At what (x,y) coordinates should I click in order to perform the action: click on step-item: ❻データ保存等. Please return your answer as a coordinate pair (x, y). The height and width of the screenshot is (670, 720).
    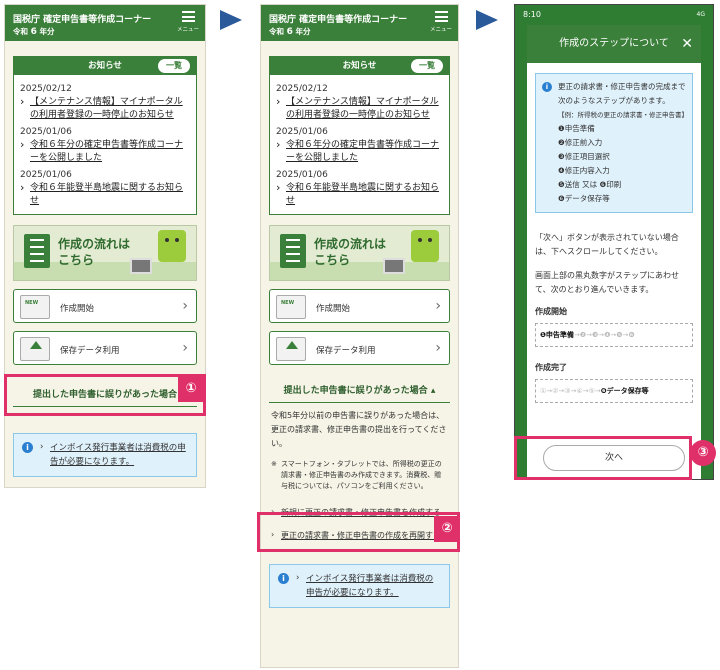
    Looking at the image, I should click on (584, 198).